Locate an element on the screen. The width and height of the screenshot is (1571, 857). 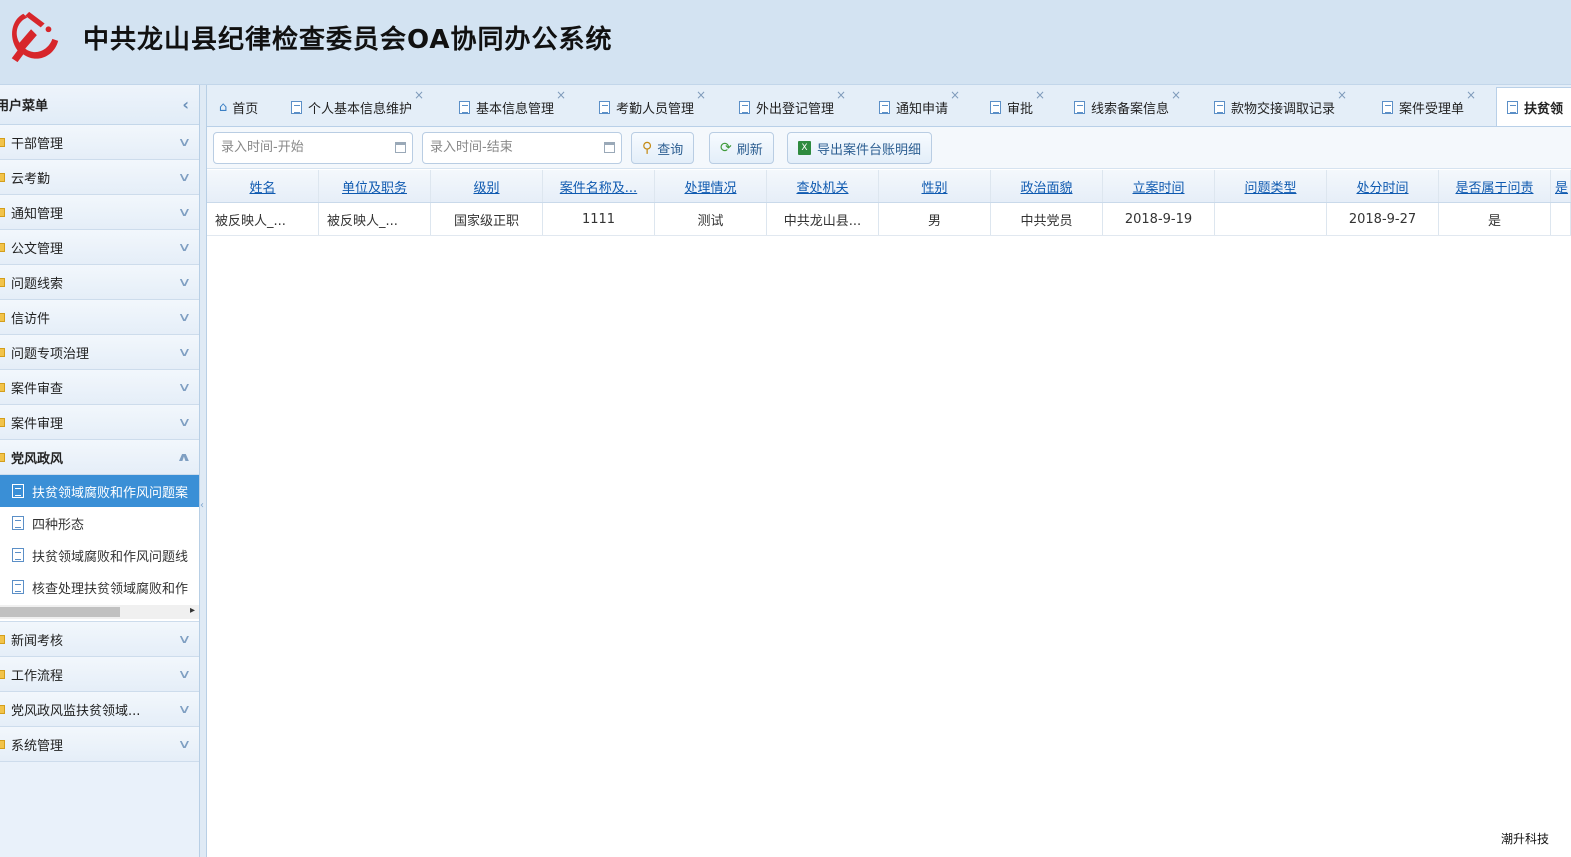
tab-label: 审批 is located at coordinates (1020, 109).